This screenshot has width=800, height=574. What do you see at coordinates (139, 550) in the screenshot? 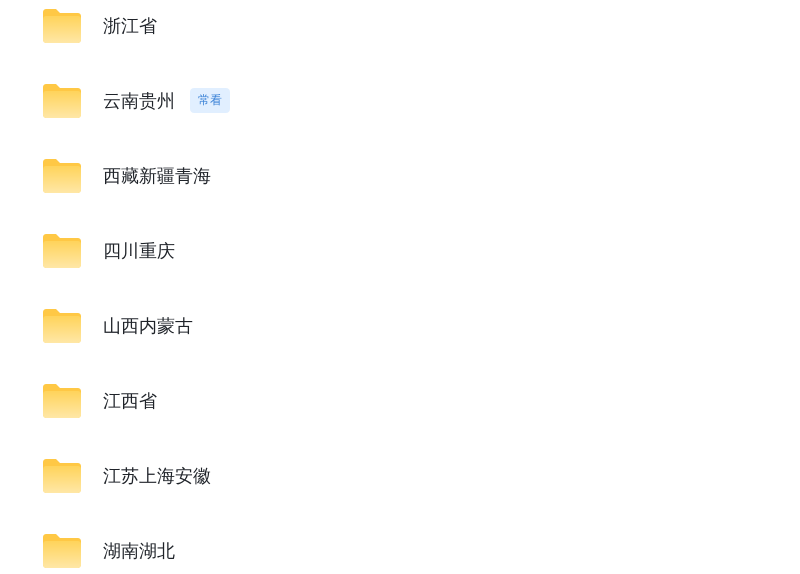
I see `folder-name: 湖南湖北` at bounding box center [139, 550].